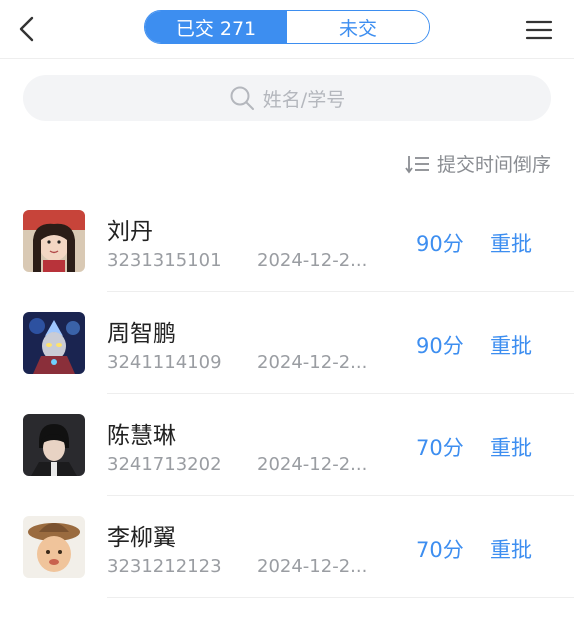  Describe the element at coordinates (164, 566) in the screenshot. I see `student-id: 3231212123` at that location.